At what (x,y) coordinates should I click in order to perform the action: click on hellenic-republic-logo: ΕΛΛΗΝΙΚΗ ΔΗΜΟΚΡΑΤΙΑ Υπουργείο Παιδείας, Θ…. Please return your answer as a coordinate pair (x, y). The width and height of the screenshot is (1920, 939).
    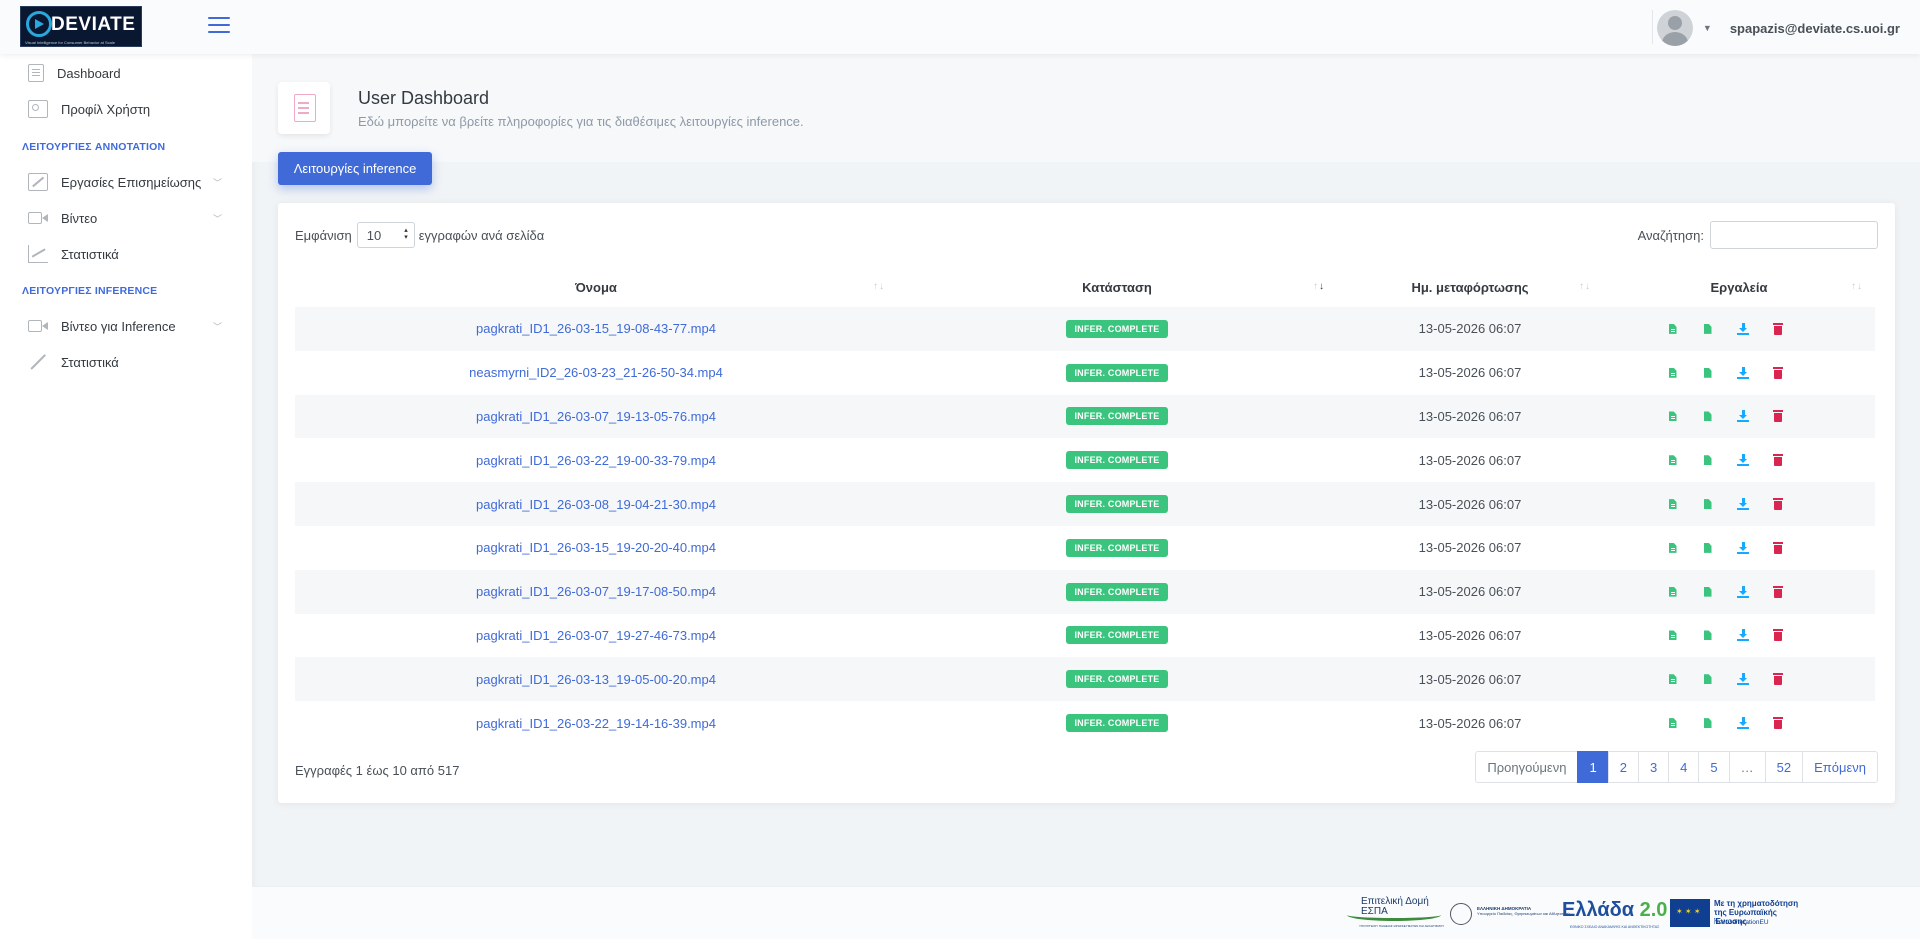
    Looking at the image, I should click on (1510, 914).